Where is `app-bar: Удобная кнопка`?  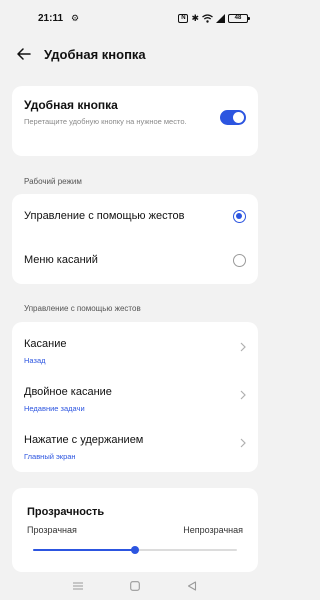
app-bar: Удобная кнопка is located at coordinates (135, 54).